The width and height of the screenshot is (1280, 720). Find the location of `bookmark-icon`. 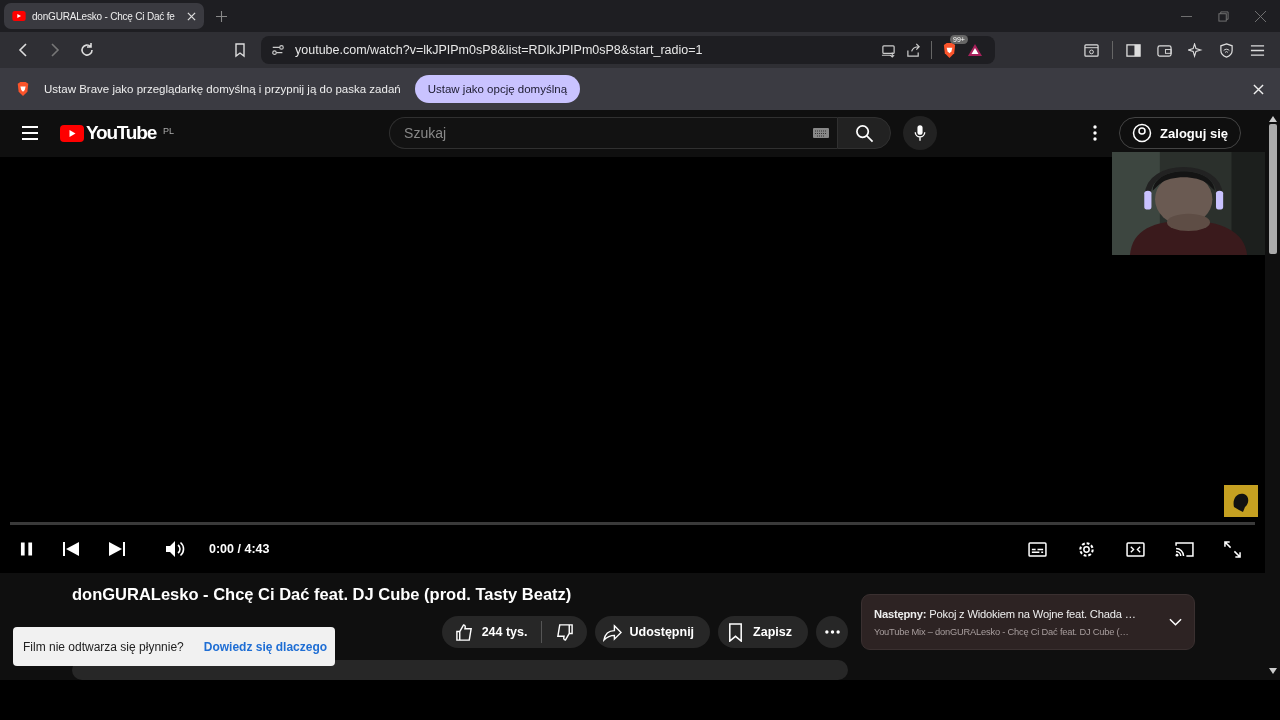

bookmark-icon is located at coordinates (240, 50).